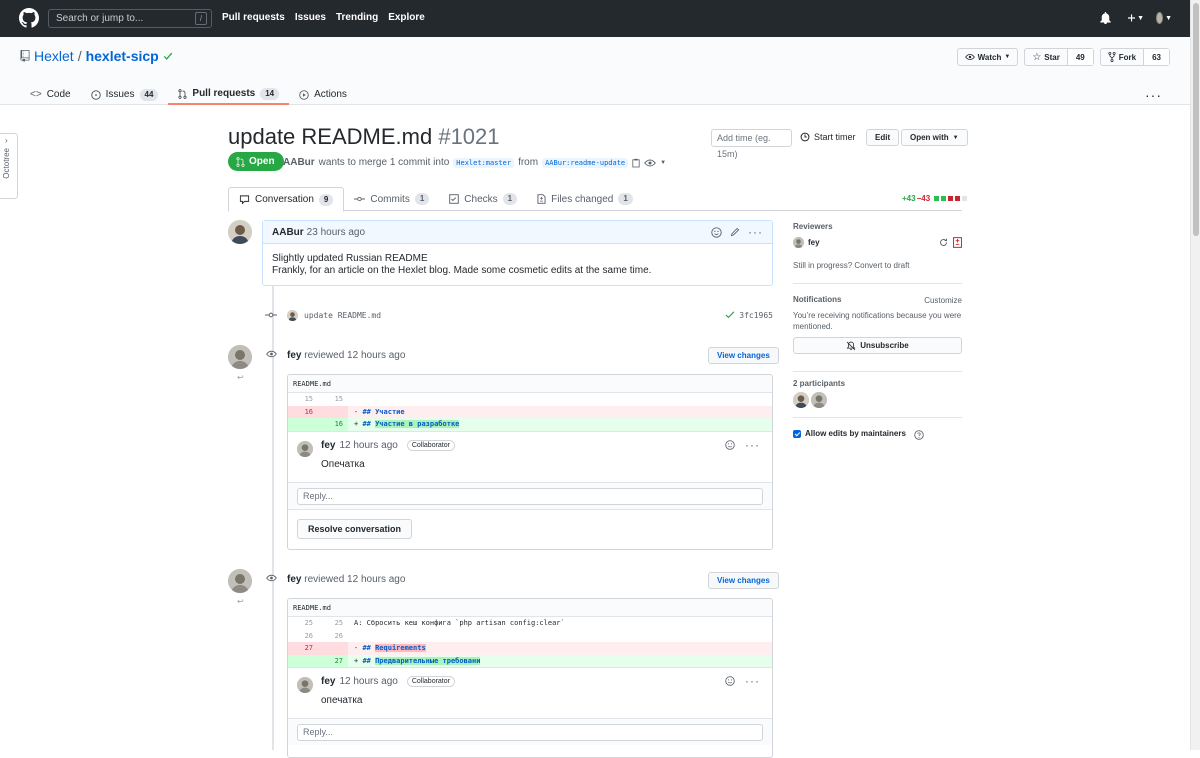 The height and width of the screenshot is (758, 1200). Describe the element at coordinates (877, 345) in the screenshot. I see `unsubscribe-button: Unsubscribe` at that location.